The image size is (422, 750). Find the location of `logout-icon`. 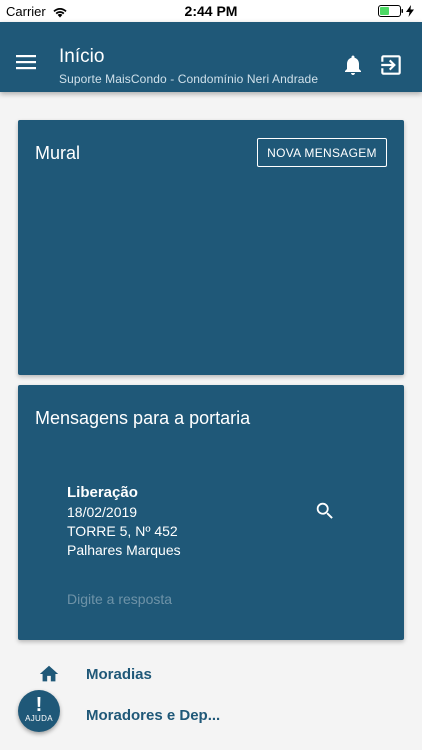

logout-icon is located at coordinates (391, 65).